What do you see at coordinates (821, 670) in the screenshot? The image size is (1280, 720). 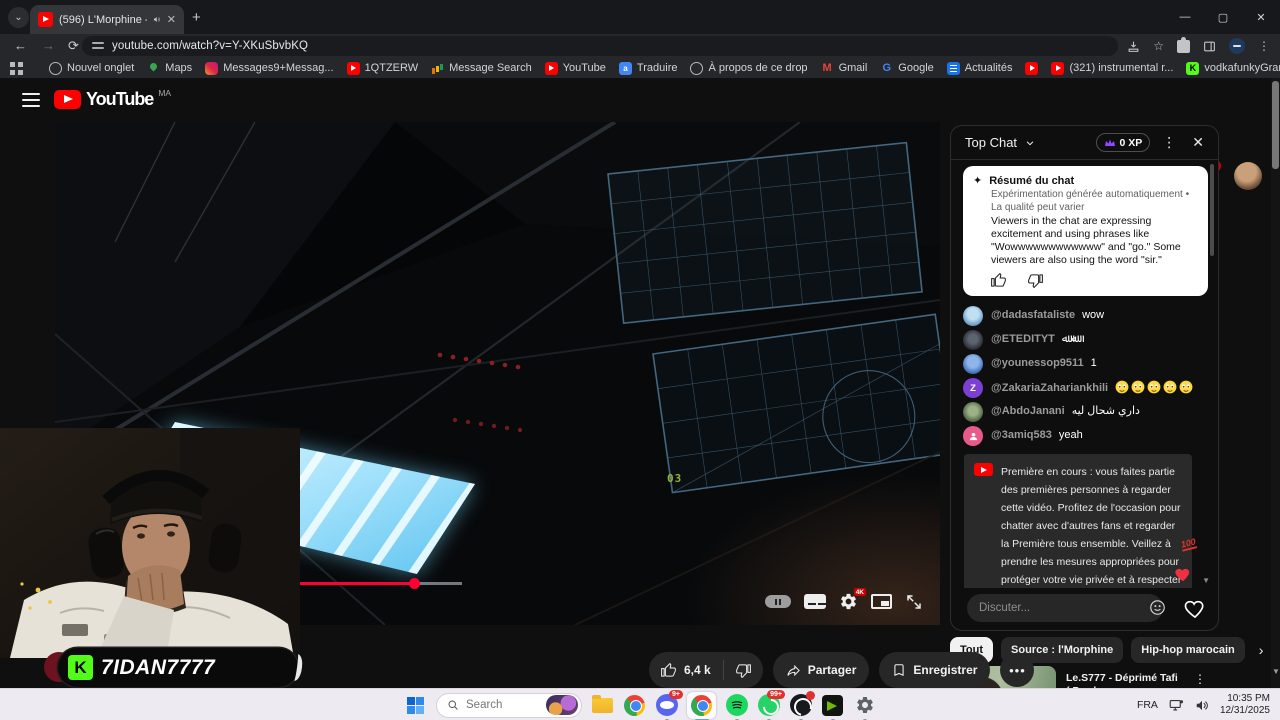 I see `share-button: Partager` at bounding box center [821, 670].